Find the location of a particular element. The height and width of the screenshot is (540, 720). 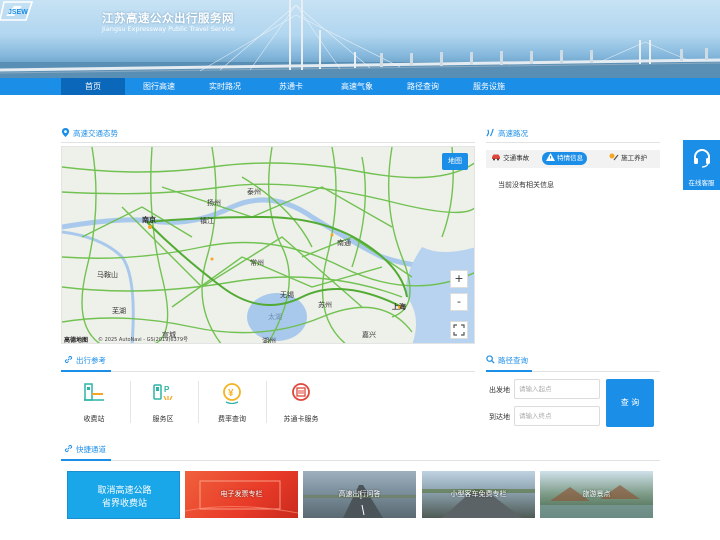

road-status-title: 高速路况 is located at coordinates (507, 134).